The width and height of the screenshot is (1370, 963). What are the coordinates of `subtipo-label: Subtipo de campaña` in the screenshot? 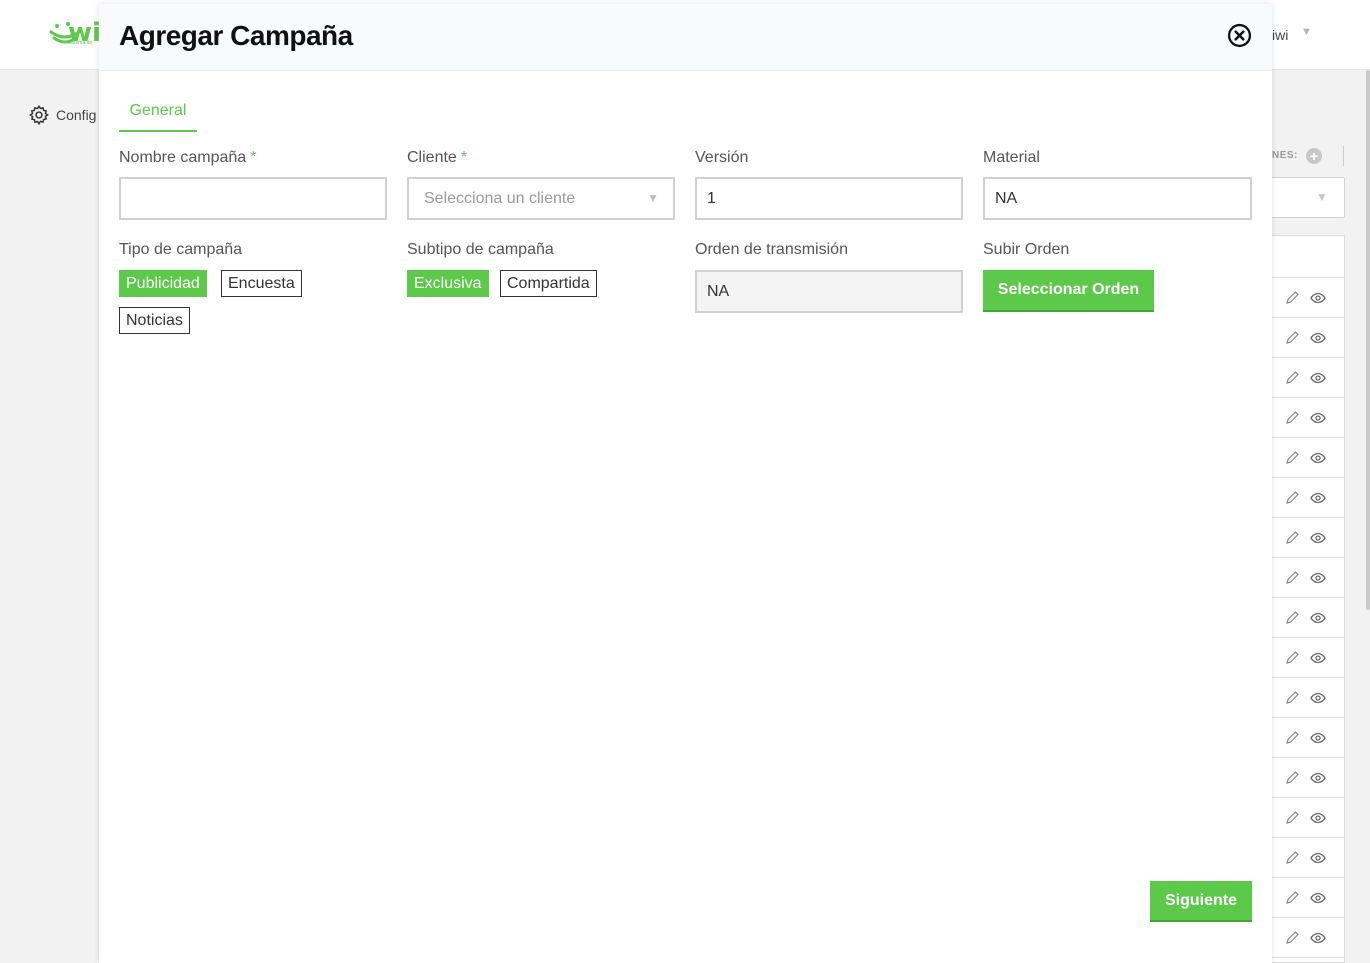 It's located at (480, 249).